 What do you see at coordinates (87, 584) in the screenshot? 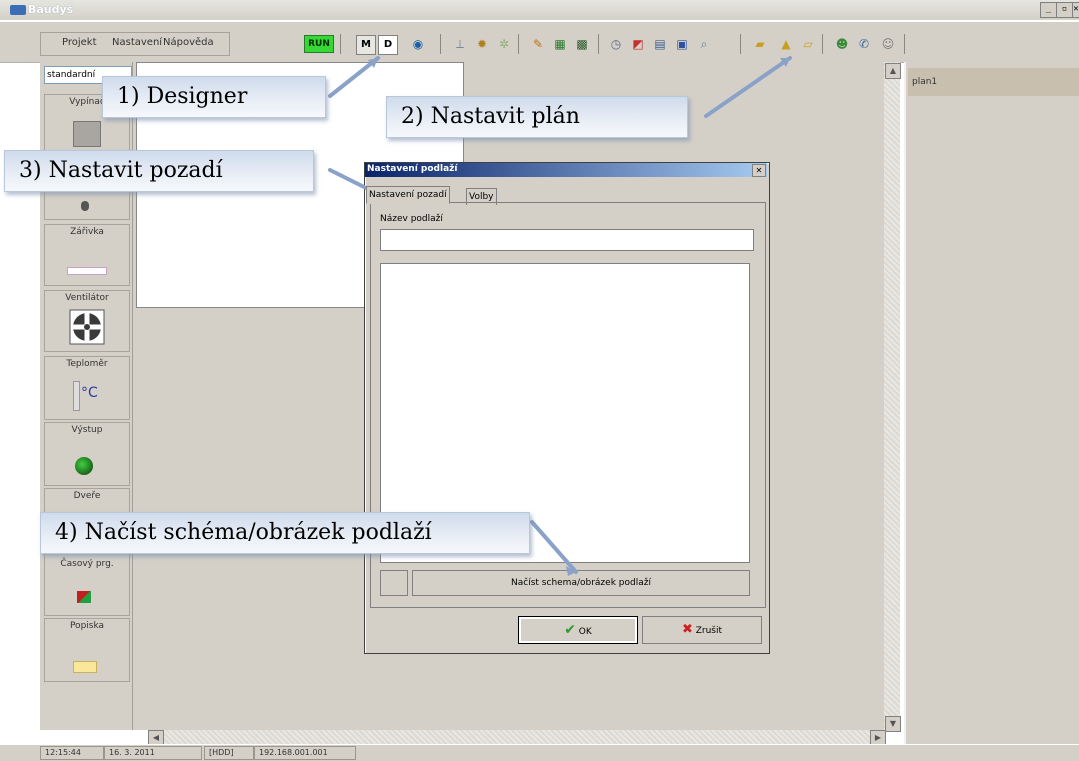
I see `palette-item-timer: Časový prg.` at bounding box center [87, 584].